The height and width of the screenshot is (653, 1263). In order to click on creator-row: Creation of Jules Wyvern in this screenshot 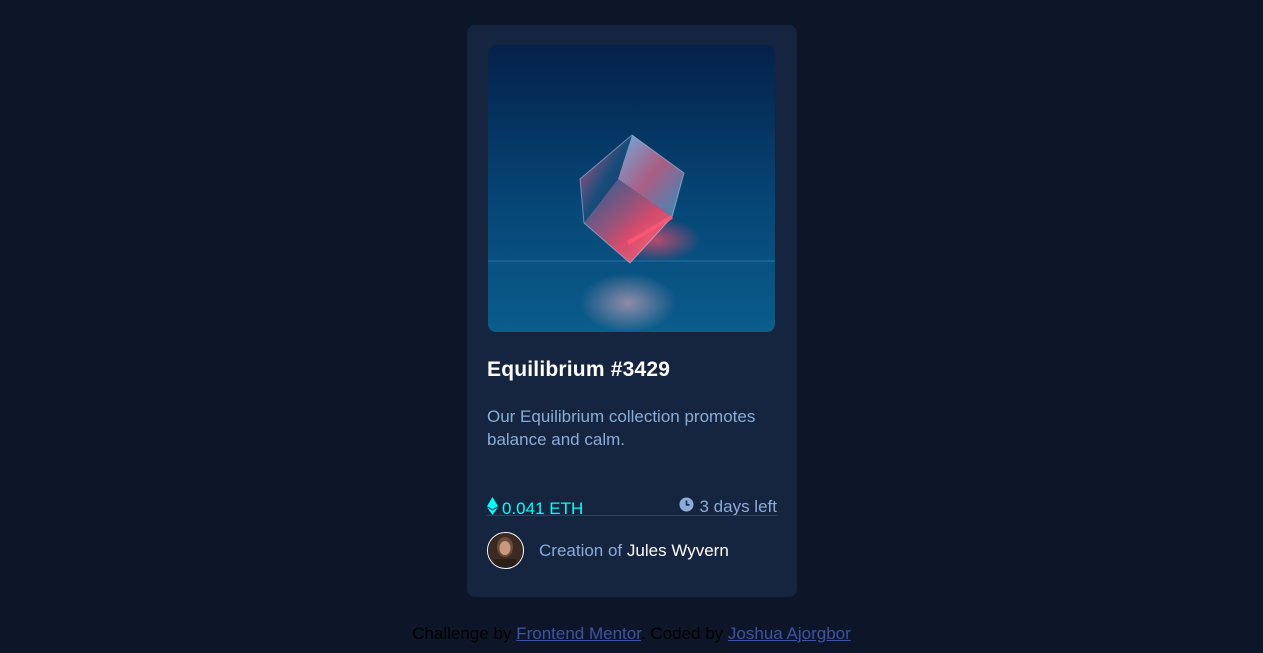, I will do `click(608, 550)`.